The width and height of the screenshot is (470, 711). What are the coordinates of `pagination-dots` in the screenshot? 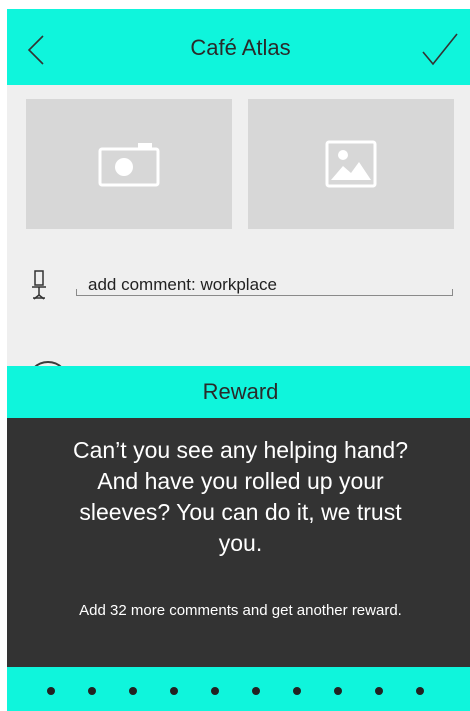 It's located at (238, 689).